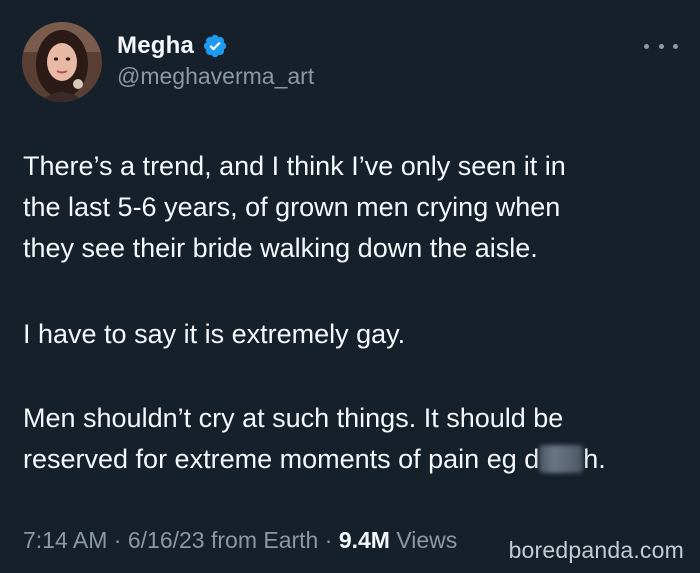  I want to click on tweet-paragraph-2: I have to say it is extremely gay., so click(214, 334).